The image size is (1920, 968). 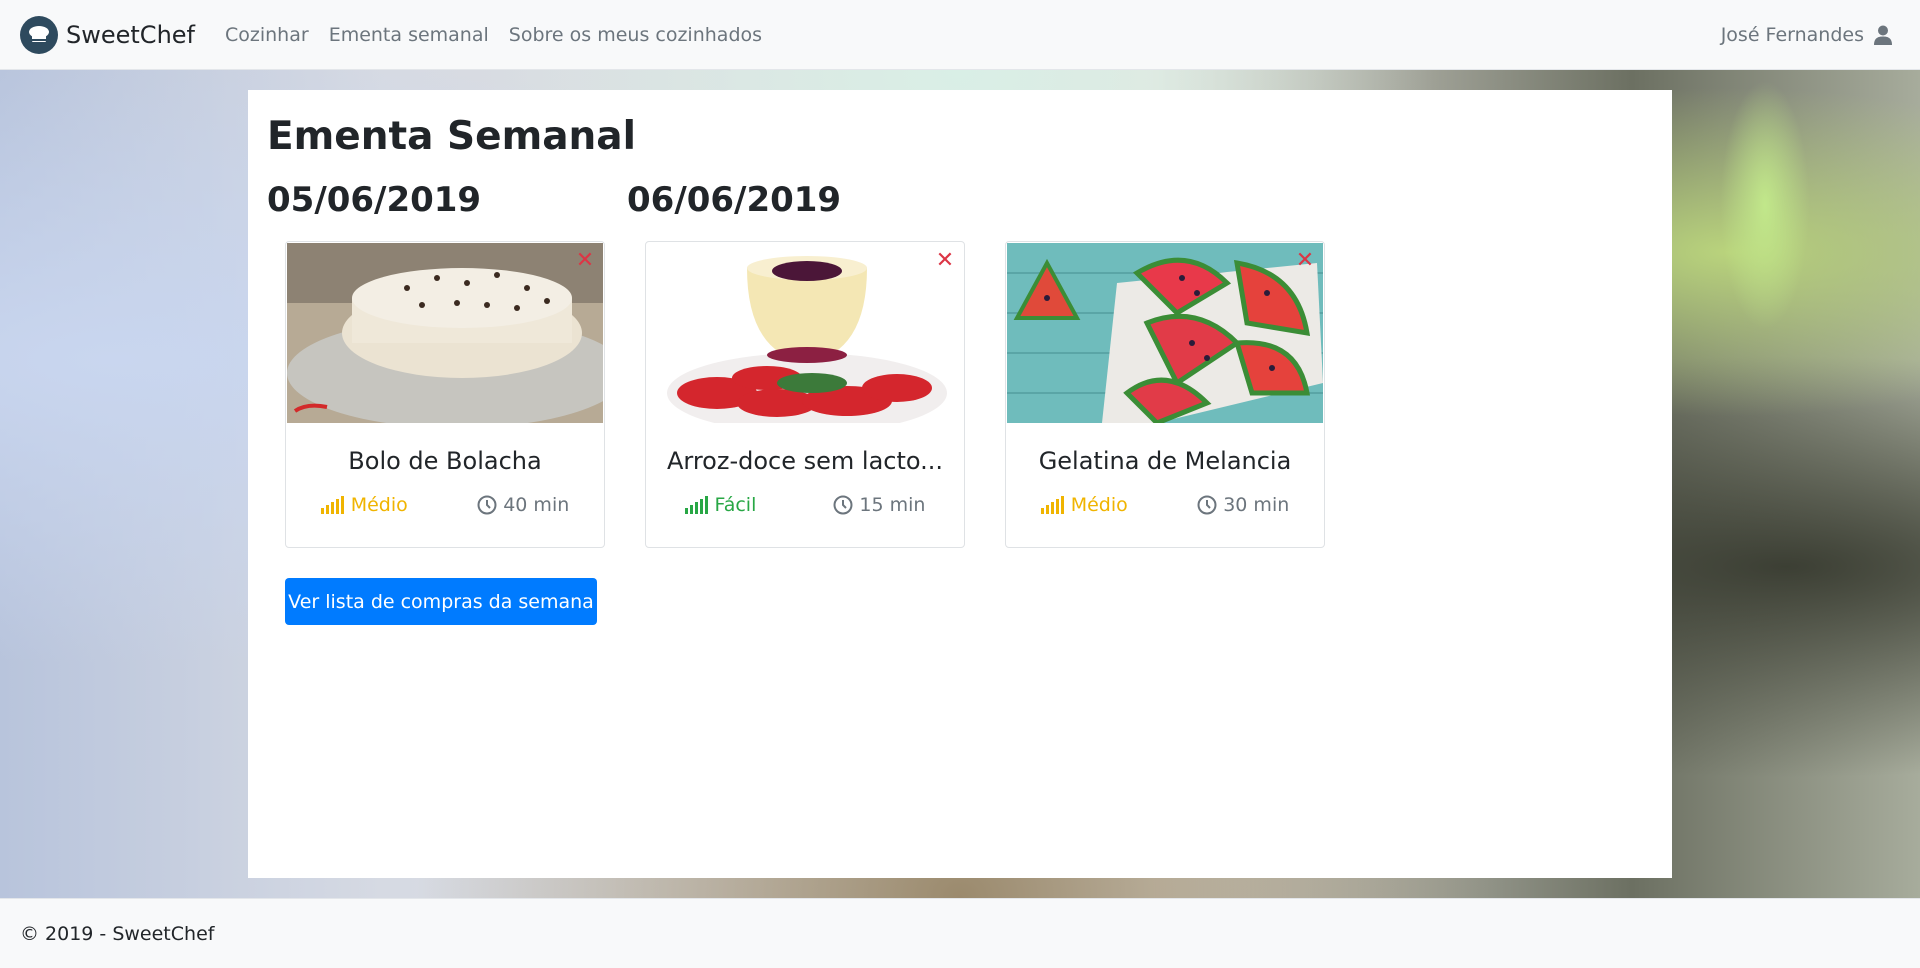 What do you see at coordinates (267, 35) in the screenshot?
I see `nav-link-cozinhar: Cozinhar` at bounding box center [267, 35].